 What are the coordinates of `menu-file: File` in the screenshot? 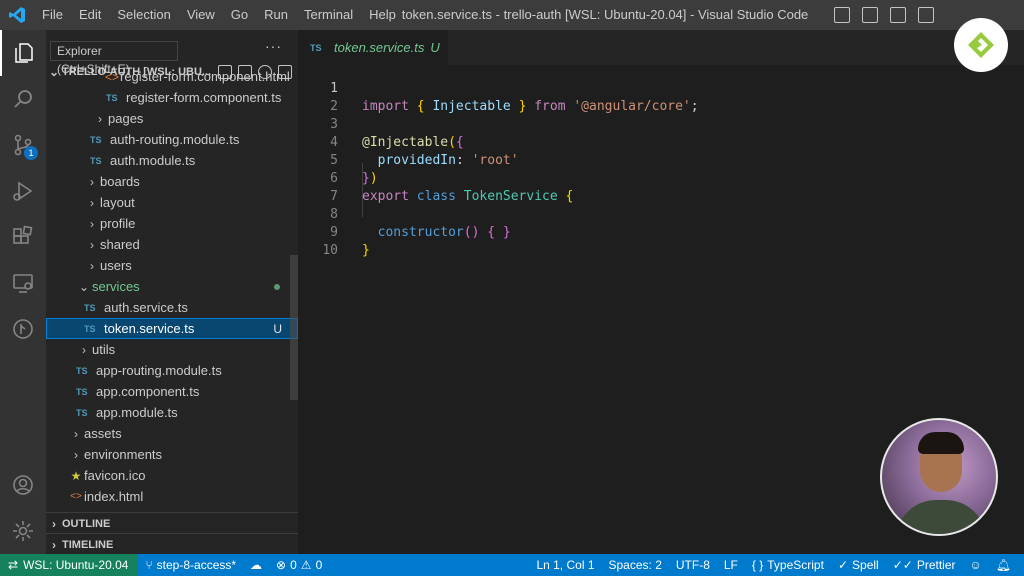 It's located at (52, 15).